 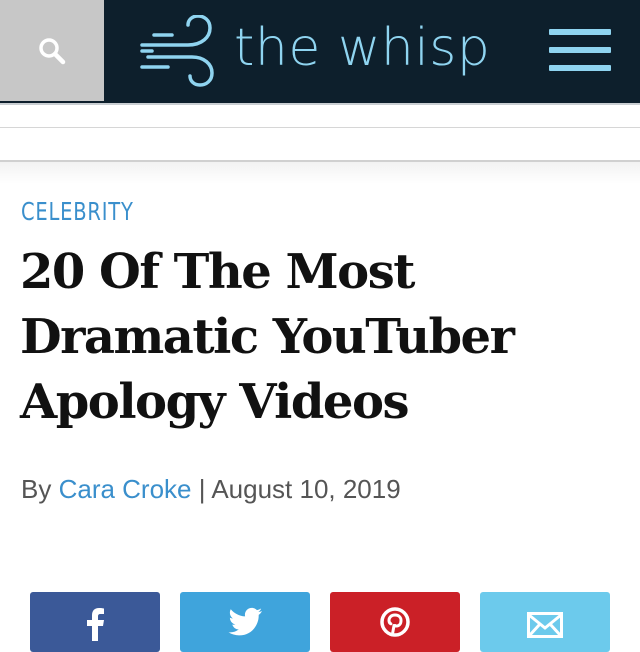 I want to click on share-facebook-button, so click(x=95, y=622).